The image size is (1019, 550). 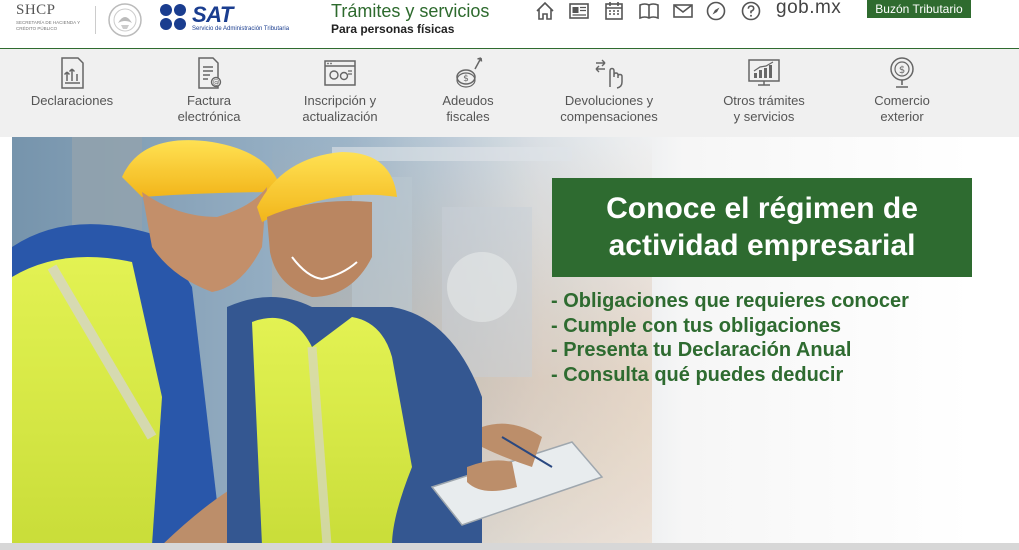 I want to click on section-subtitle: Para personas físicas, so click(x=393, y=29).